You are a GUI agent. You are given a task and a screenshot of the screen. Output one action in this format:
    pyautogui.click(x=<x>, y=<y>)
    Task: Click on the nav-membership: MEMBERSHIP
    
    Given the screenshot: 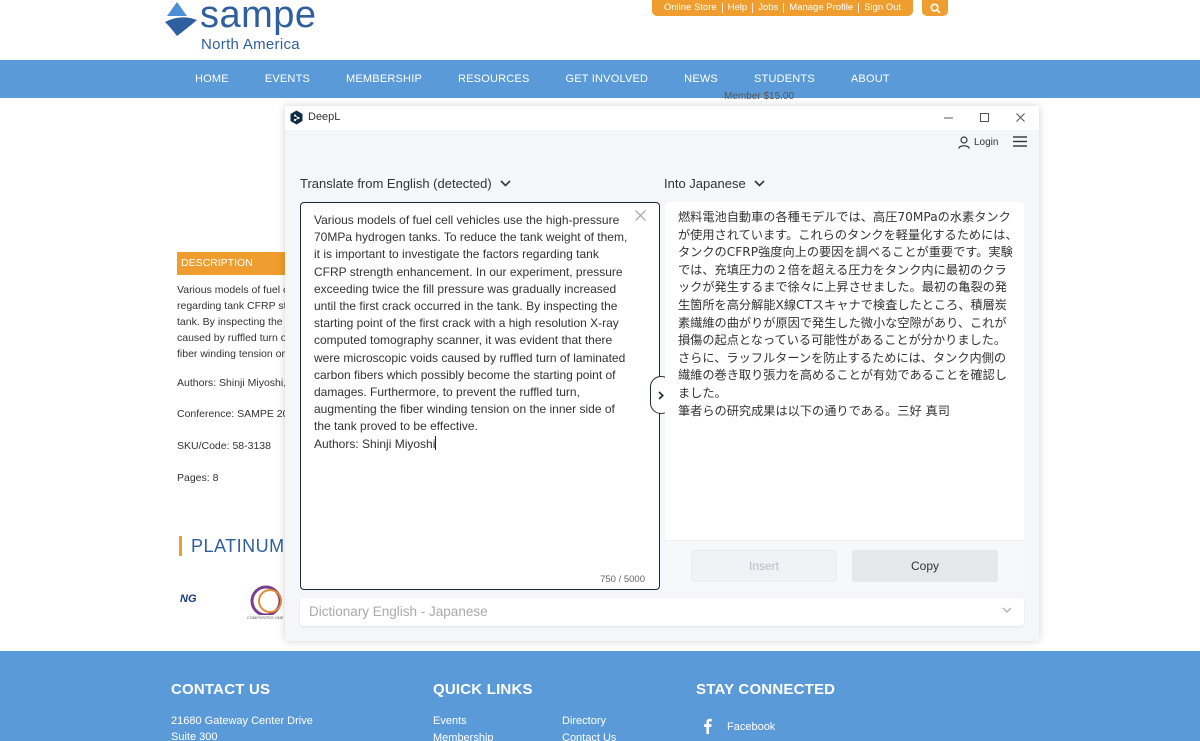 What is the action you would take?
    pyautogui.click(x=384, y=79)
    